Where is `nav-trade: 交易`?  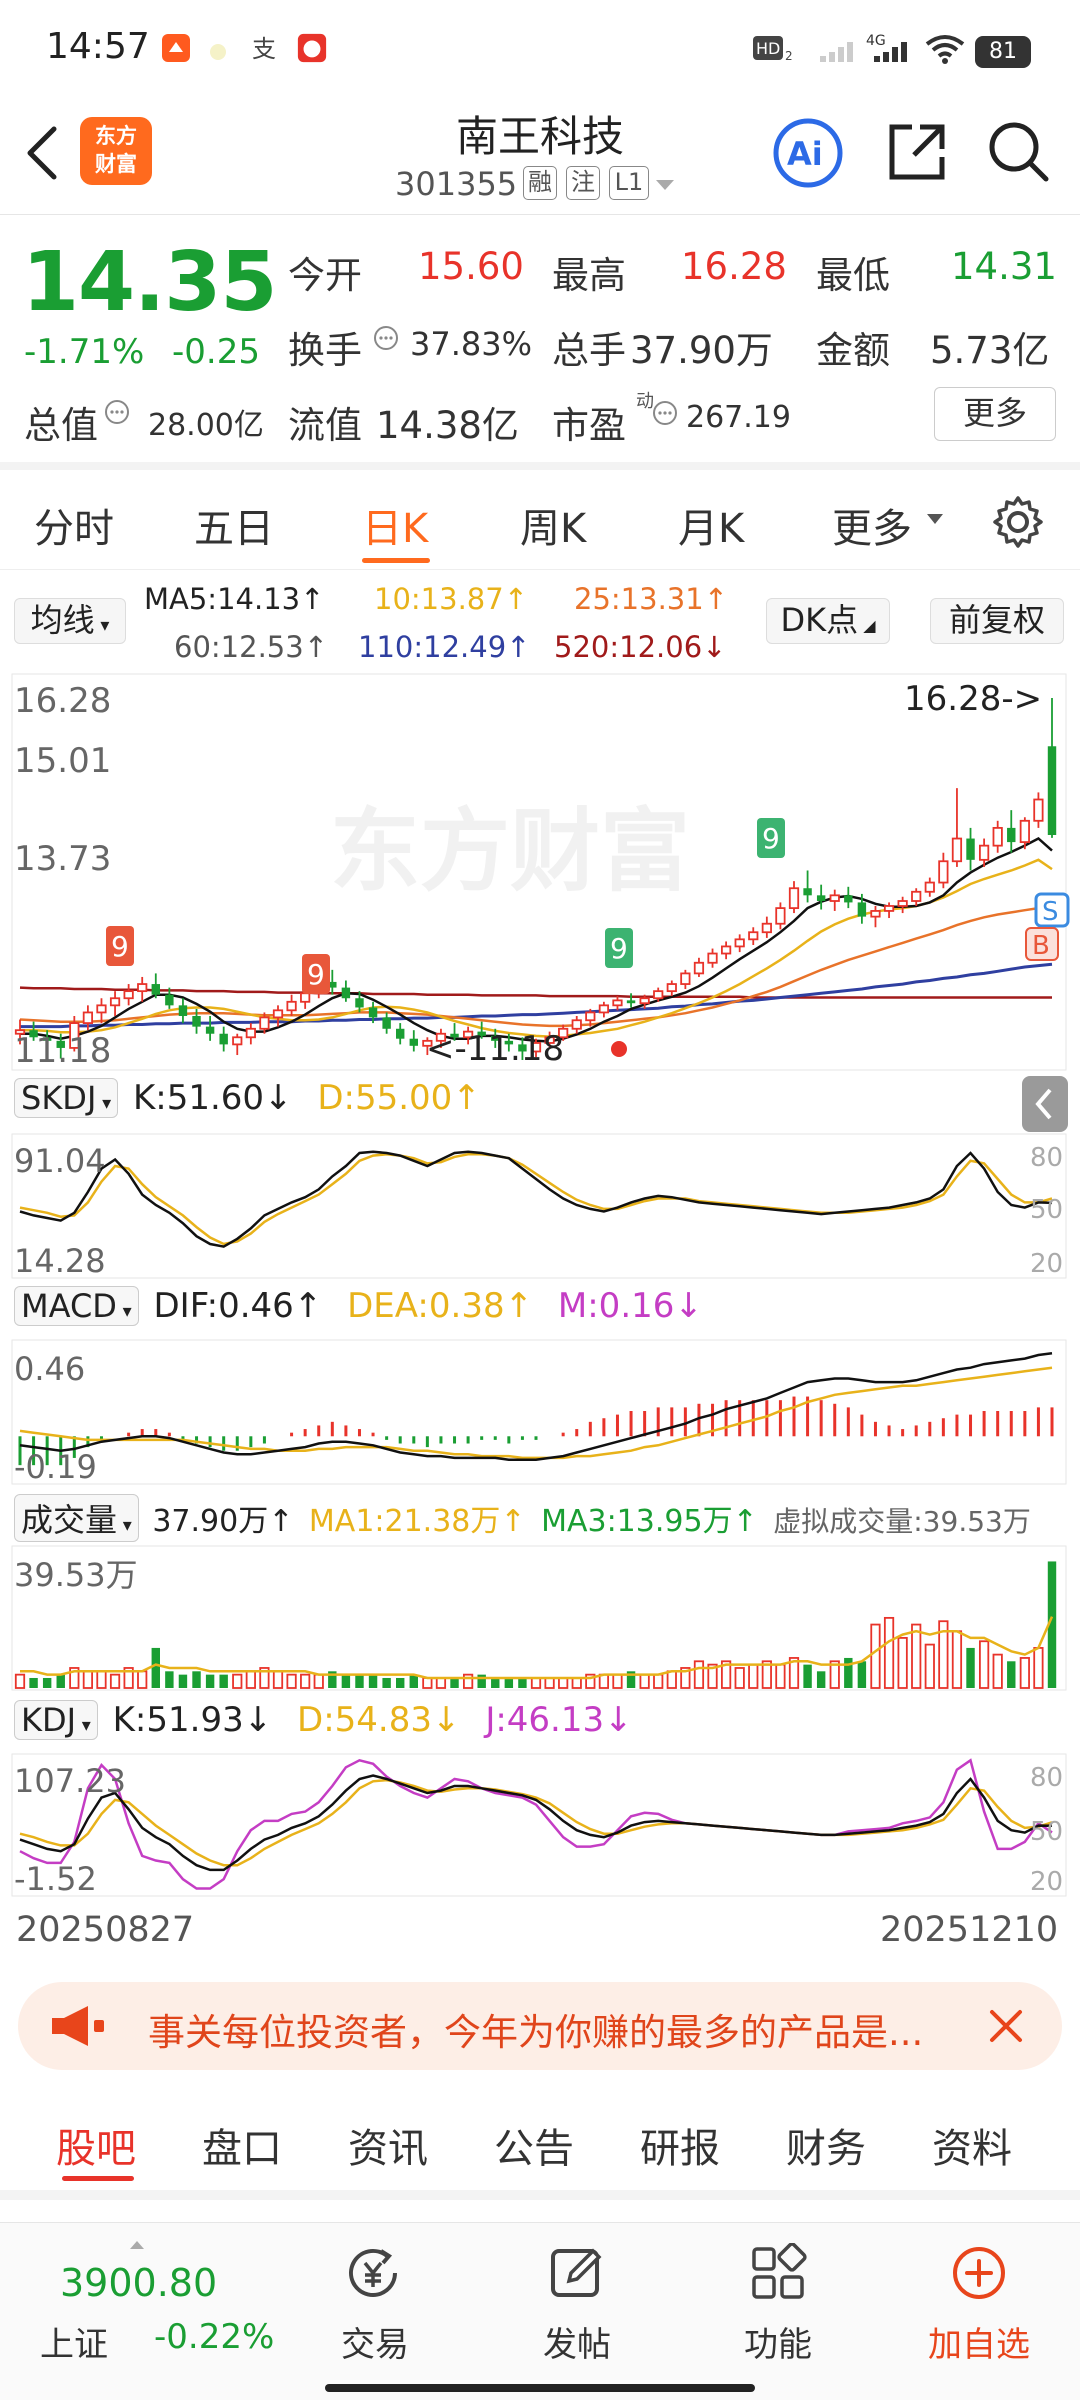 nav-trade: 交易 is located at coordinates (375, 2304).